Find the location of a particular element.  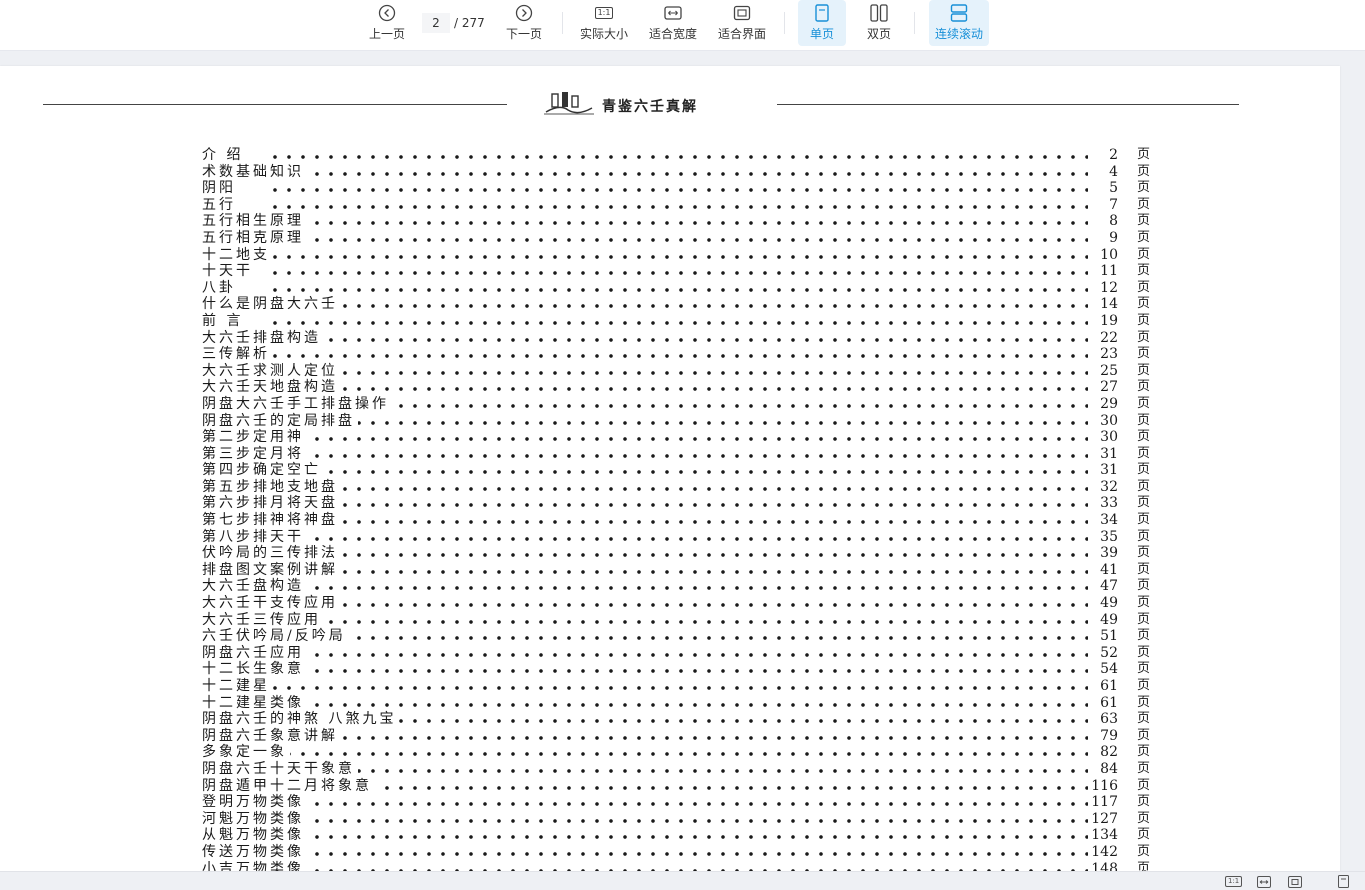

chevron-right-circle-icon is located at coordinates (524, 13).